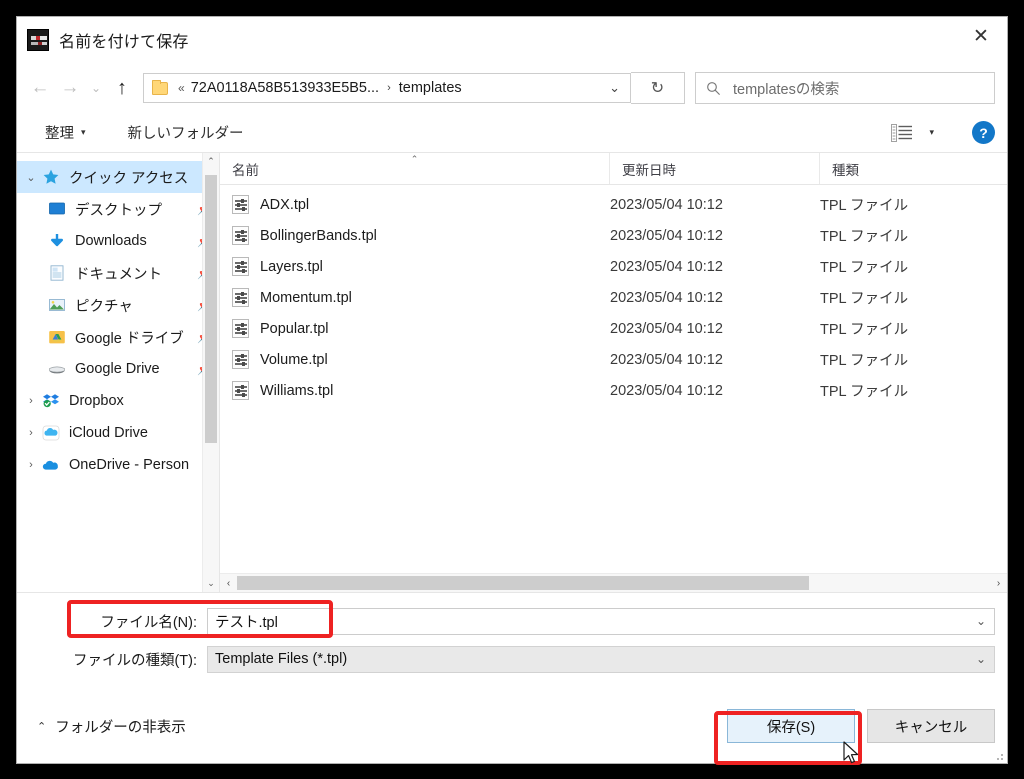 The image size is (1024, 779). Describe the element at coordinates (387, 88) in the screenshot. I see `address-bar: « 72A0118A58B513933E5B5... › templates ⌄` at that location.